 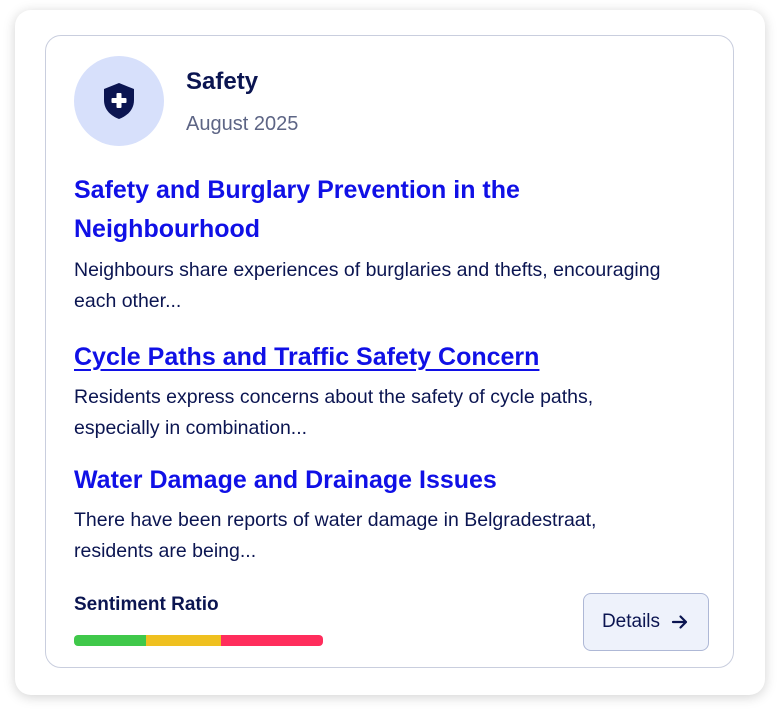 What do you see at coordinates (146, 604) in the screenshot?
I see `sentiment-label: Sentiment Ratio` at bounding box center [146, 604].